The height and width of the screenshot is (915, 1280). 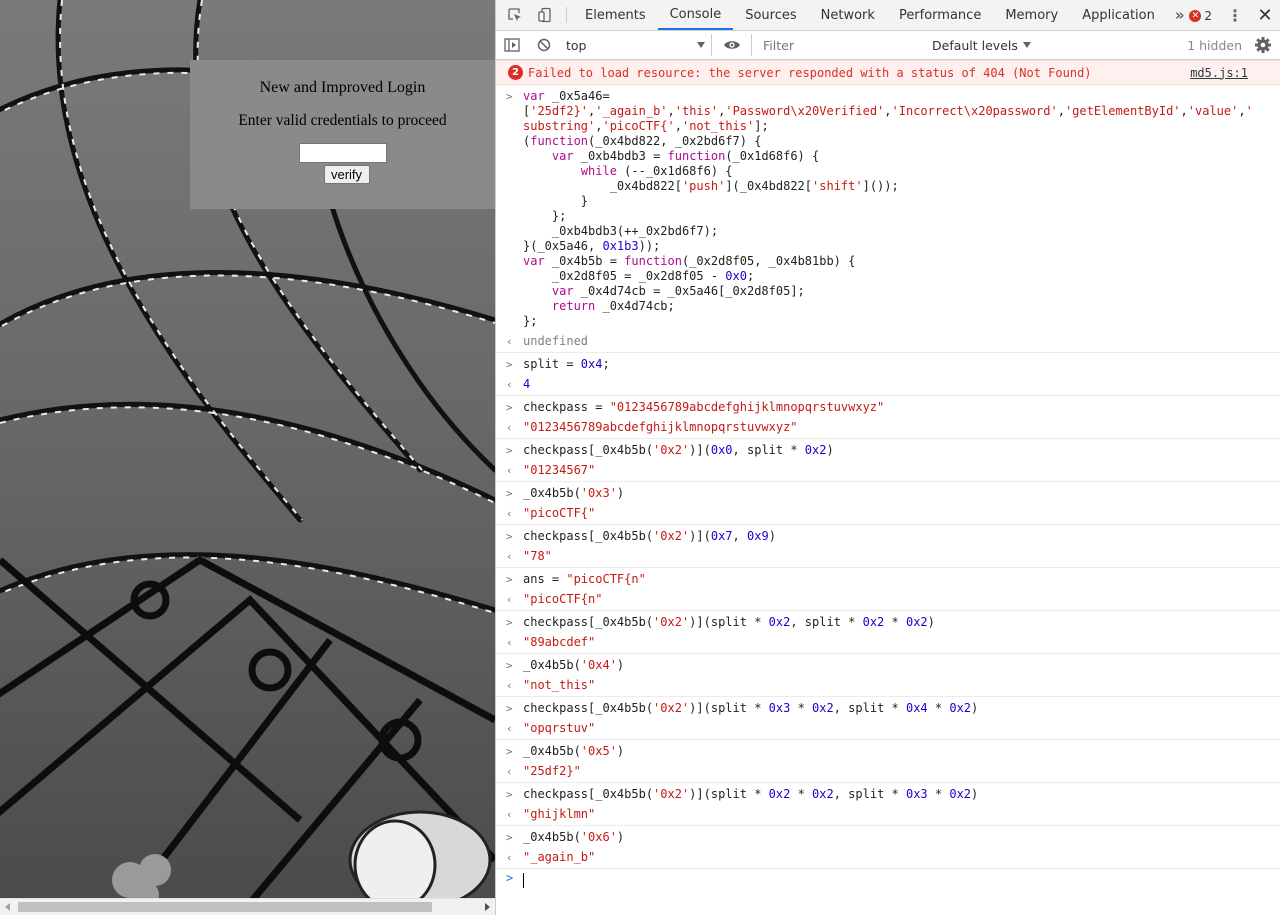 What do you see at coordinates (556, 341) in the screenshot?
I see `console-result-text: undefined` at bounding box center [556, 341].